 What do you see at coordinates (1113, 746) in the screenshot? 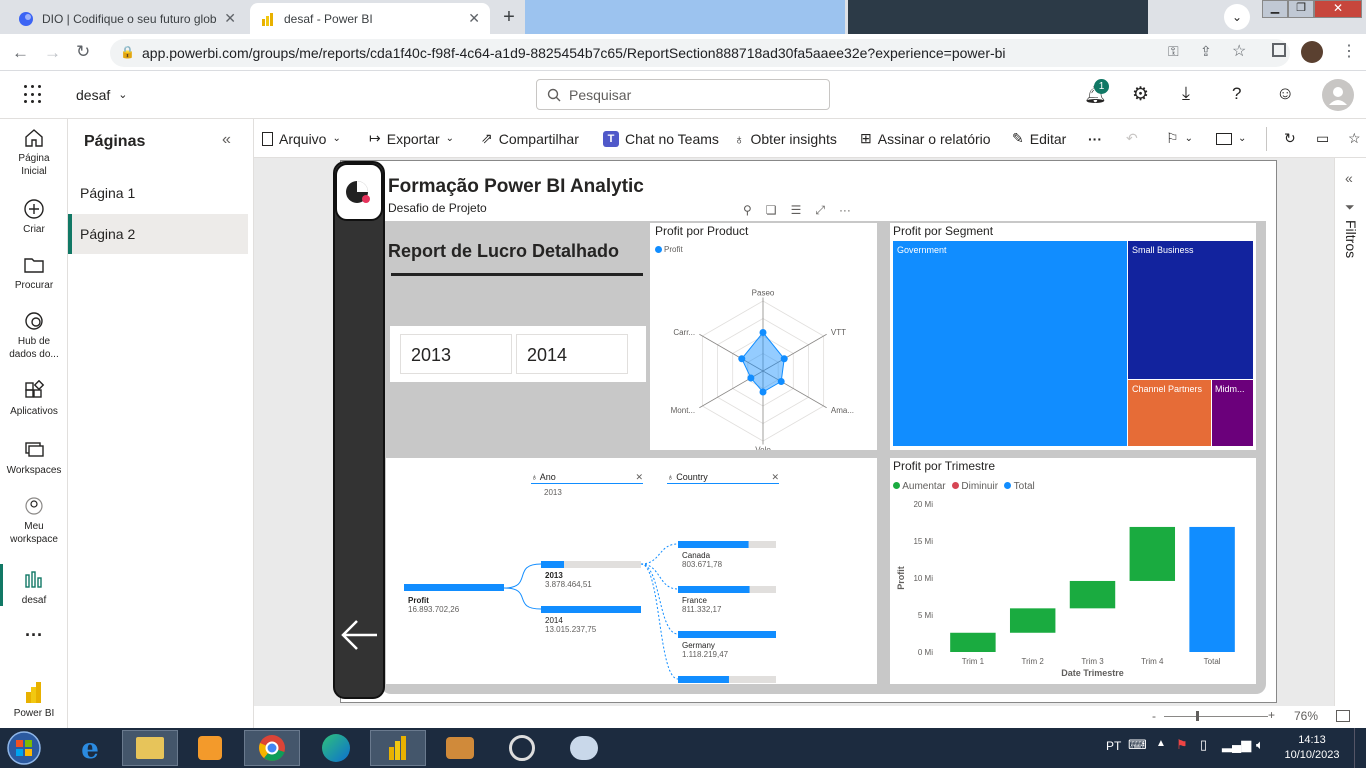
I see `language-indicator: PT` at bounding box center [1113, 746].